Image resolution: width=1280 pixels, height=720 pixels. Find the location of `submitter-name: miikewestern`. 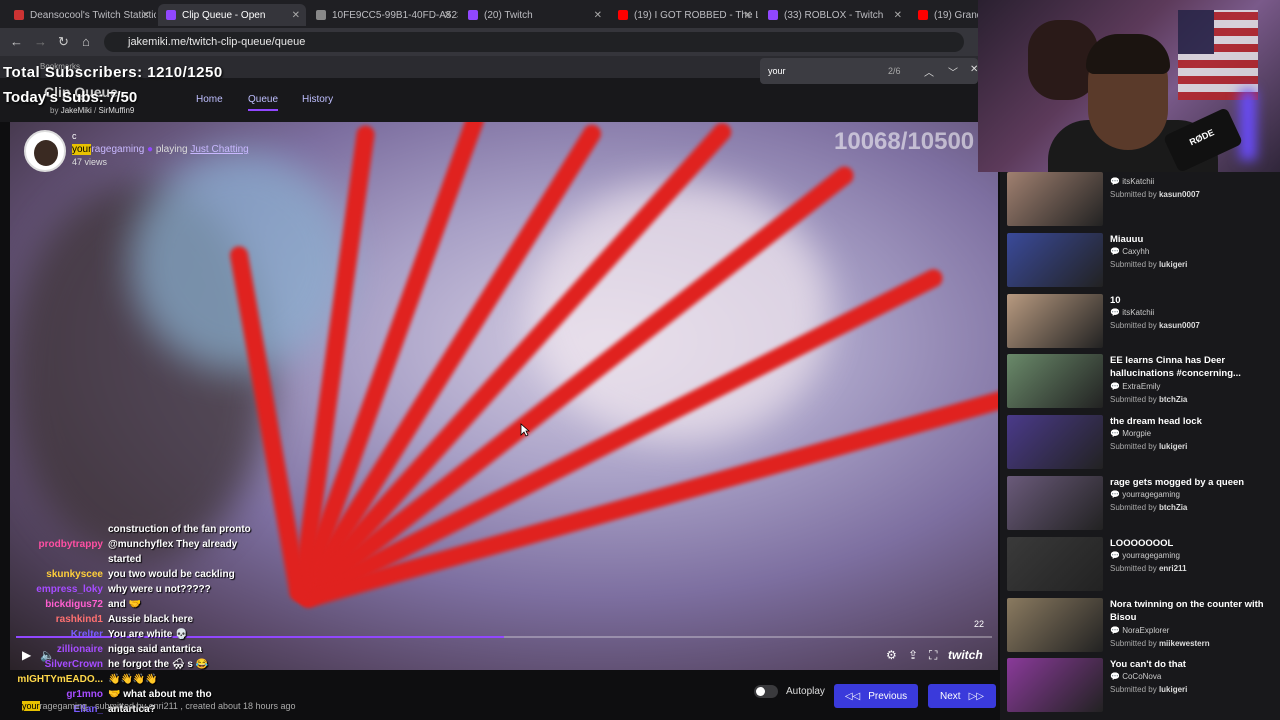

submitter-name: miikewestern is located at coordinates (1184, 643).